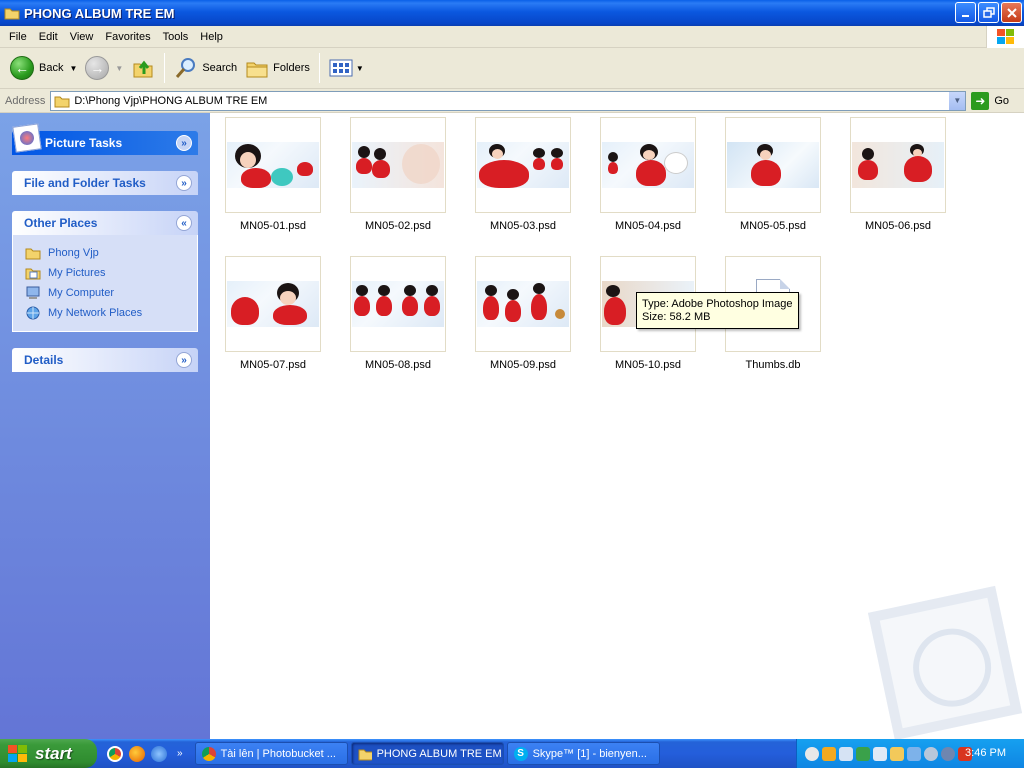 This screenshot has height=768, width=1024. What do you see at coordinates (176, 37) in the screenshot?
I see `menu-tools: Tools` at bounding box center [176, 37].